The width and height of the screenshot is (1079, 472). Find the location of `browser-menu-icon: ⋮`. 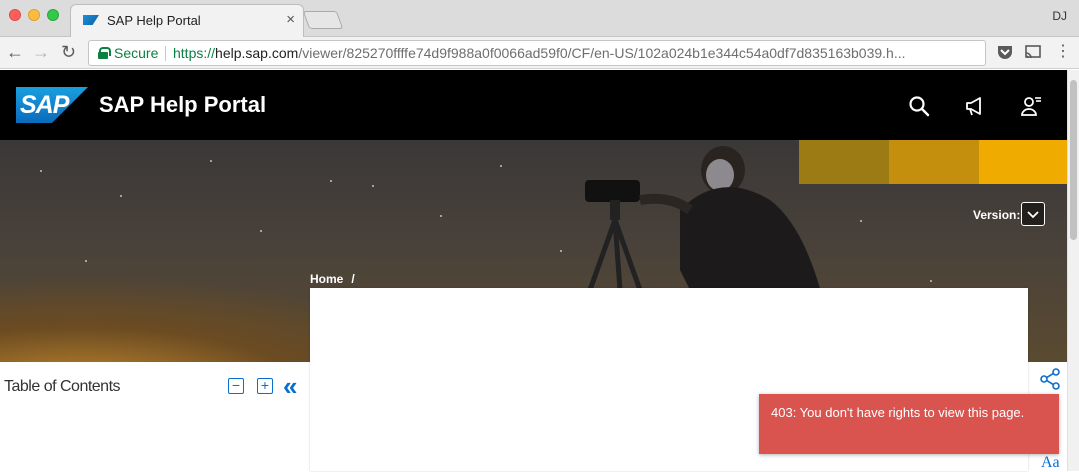

browser-menu-icon: ⋮ is located at coordinates (1063, 52).